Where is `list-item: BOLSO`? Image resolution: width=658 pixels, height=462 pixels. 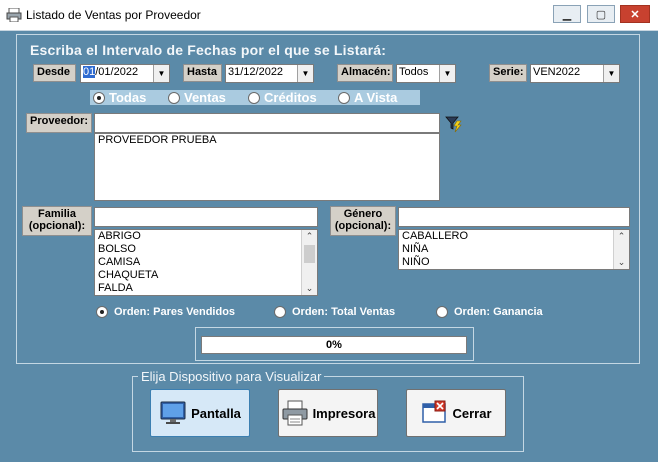 list-item: BOLSO is located at coordinates (206, 249).